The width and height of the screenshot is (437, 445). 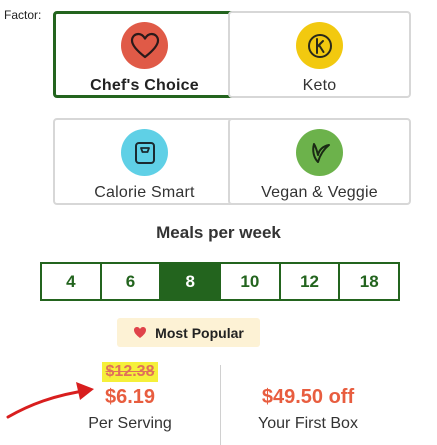 I want to click on meal-option-6: 6, so click(x=129, y=281).